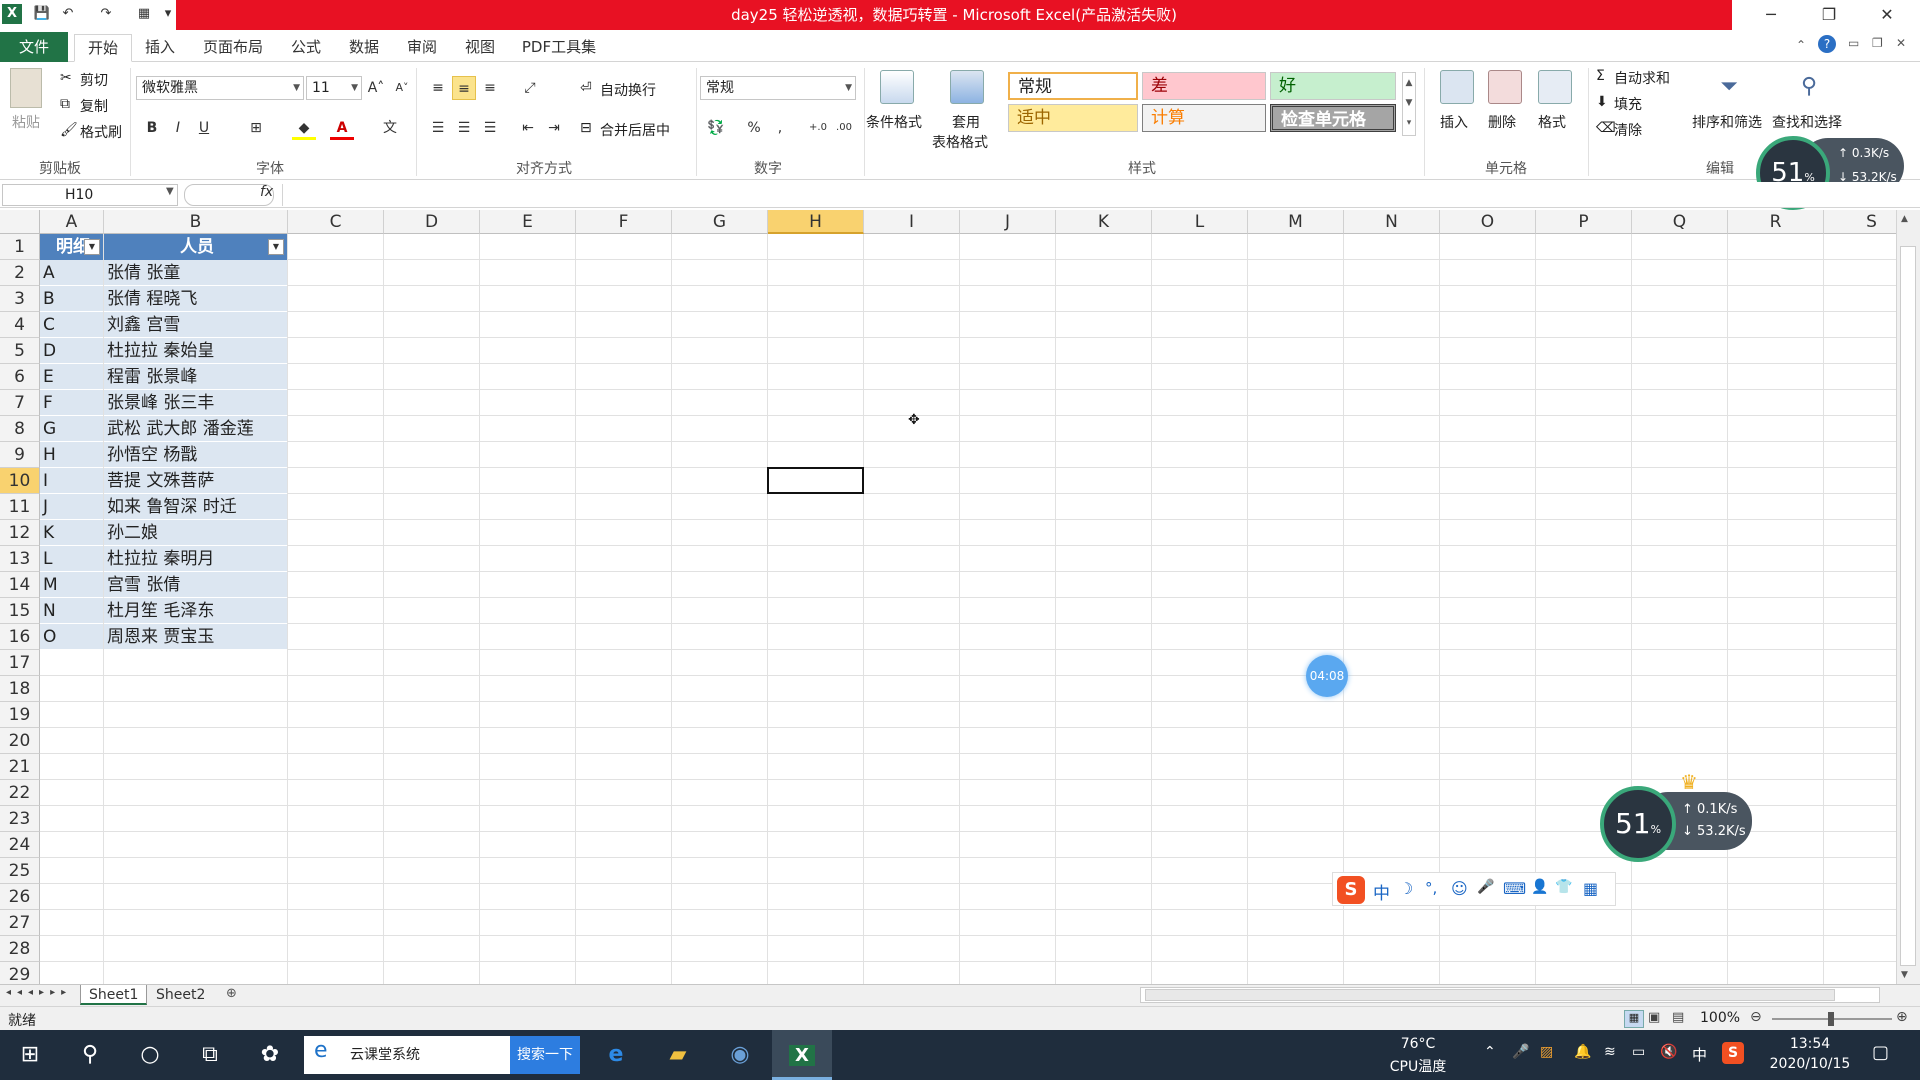 The image size is (1920, 1081). What do you see at coordinates (1678, 1017) in the screenshot?
I see `page-break-view-icon: ▤` at bounding box center [1678, 1017].